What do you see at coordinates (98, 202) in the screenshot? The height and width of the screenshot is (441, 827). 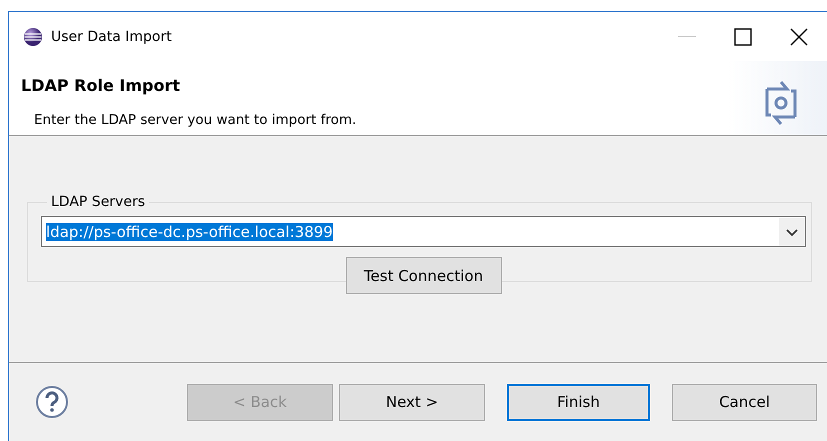 I see `group-label: LDAP Servers` at bounding box center [98, 202].